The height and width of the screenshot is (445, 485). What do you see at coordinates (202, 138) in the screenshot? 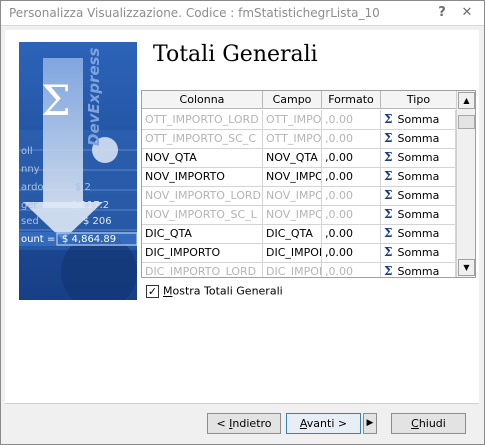
I see `cell-colonna: OTT_IMPORTO_SC_C` at bounding box center [202, 138].